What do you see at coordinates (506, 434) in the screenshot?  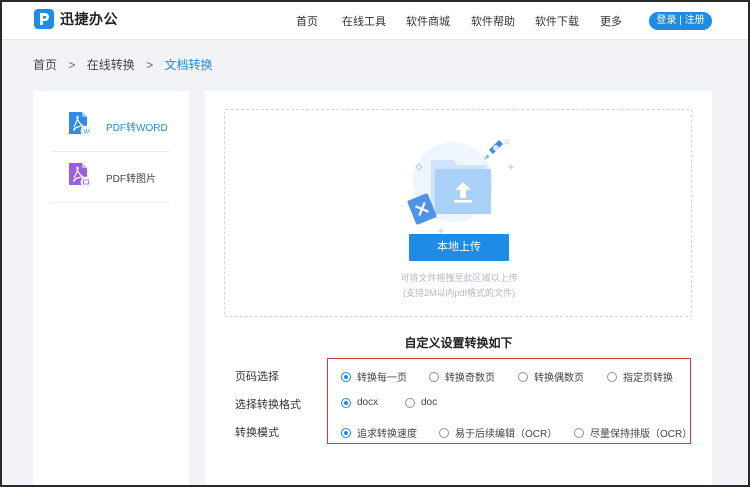 I see `option-label: 易于后续编辑（OCR）` at bounding box center [506, 434].